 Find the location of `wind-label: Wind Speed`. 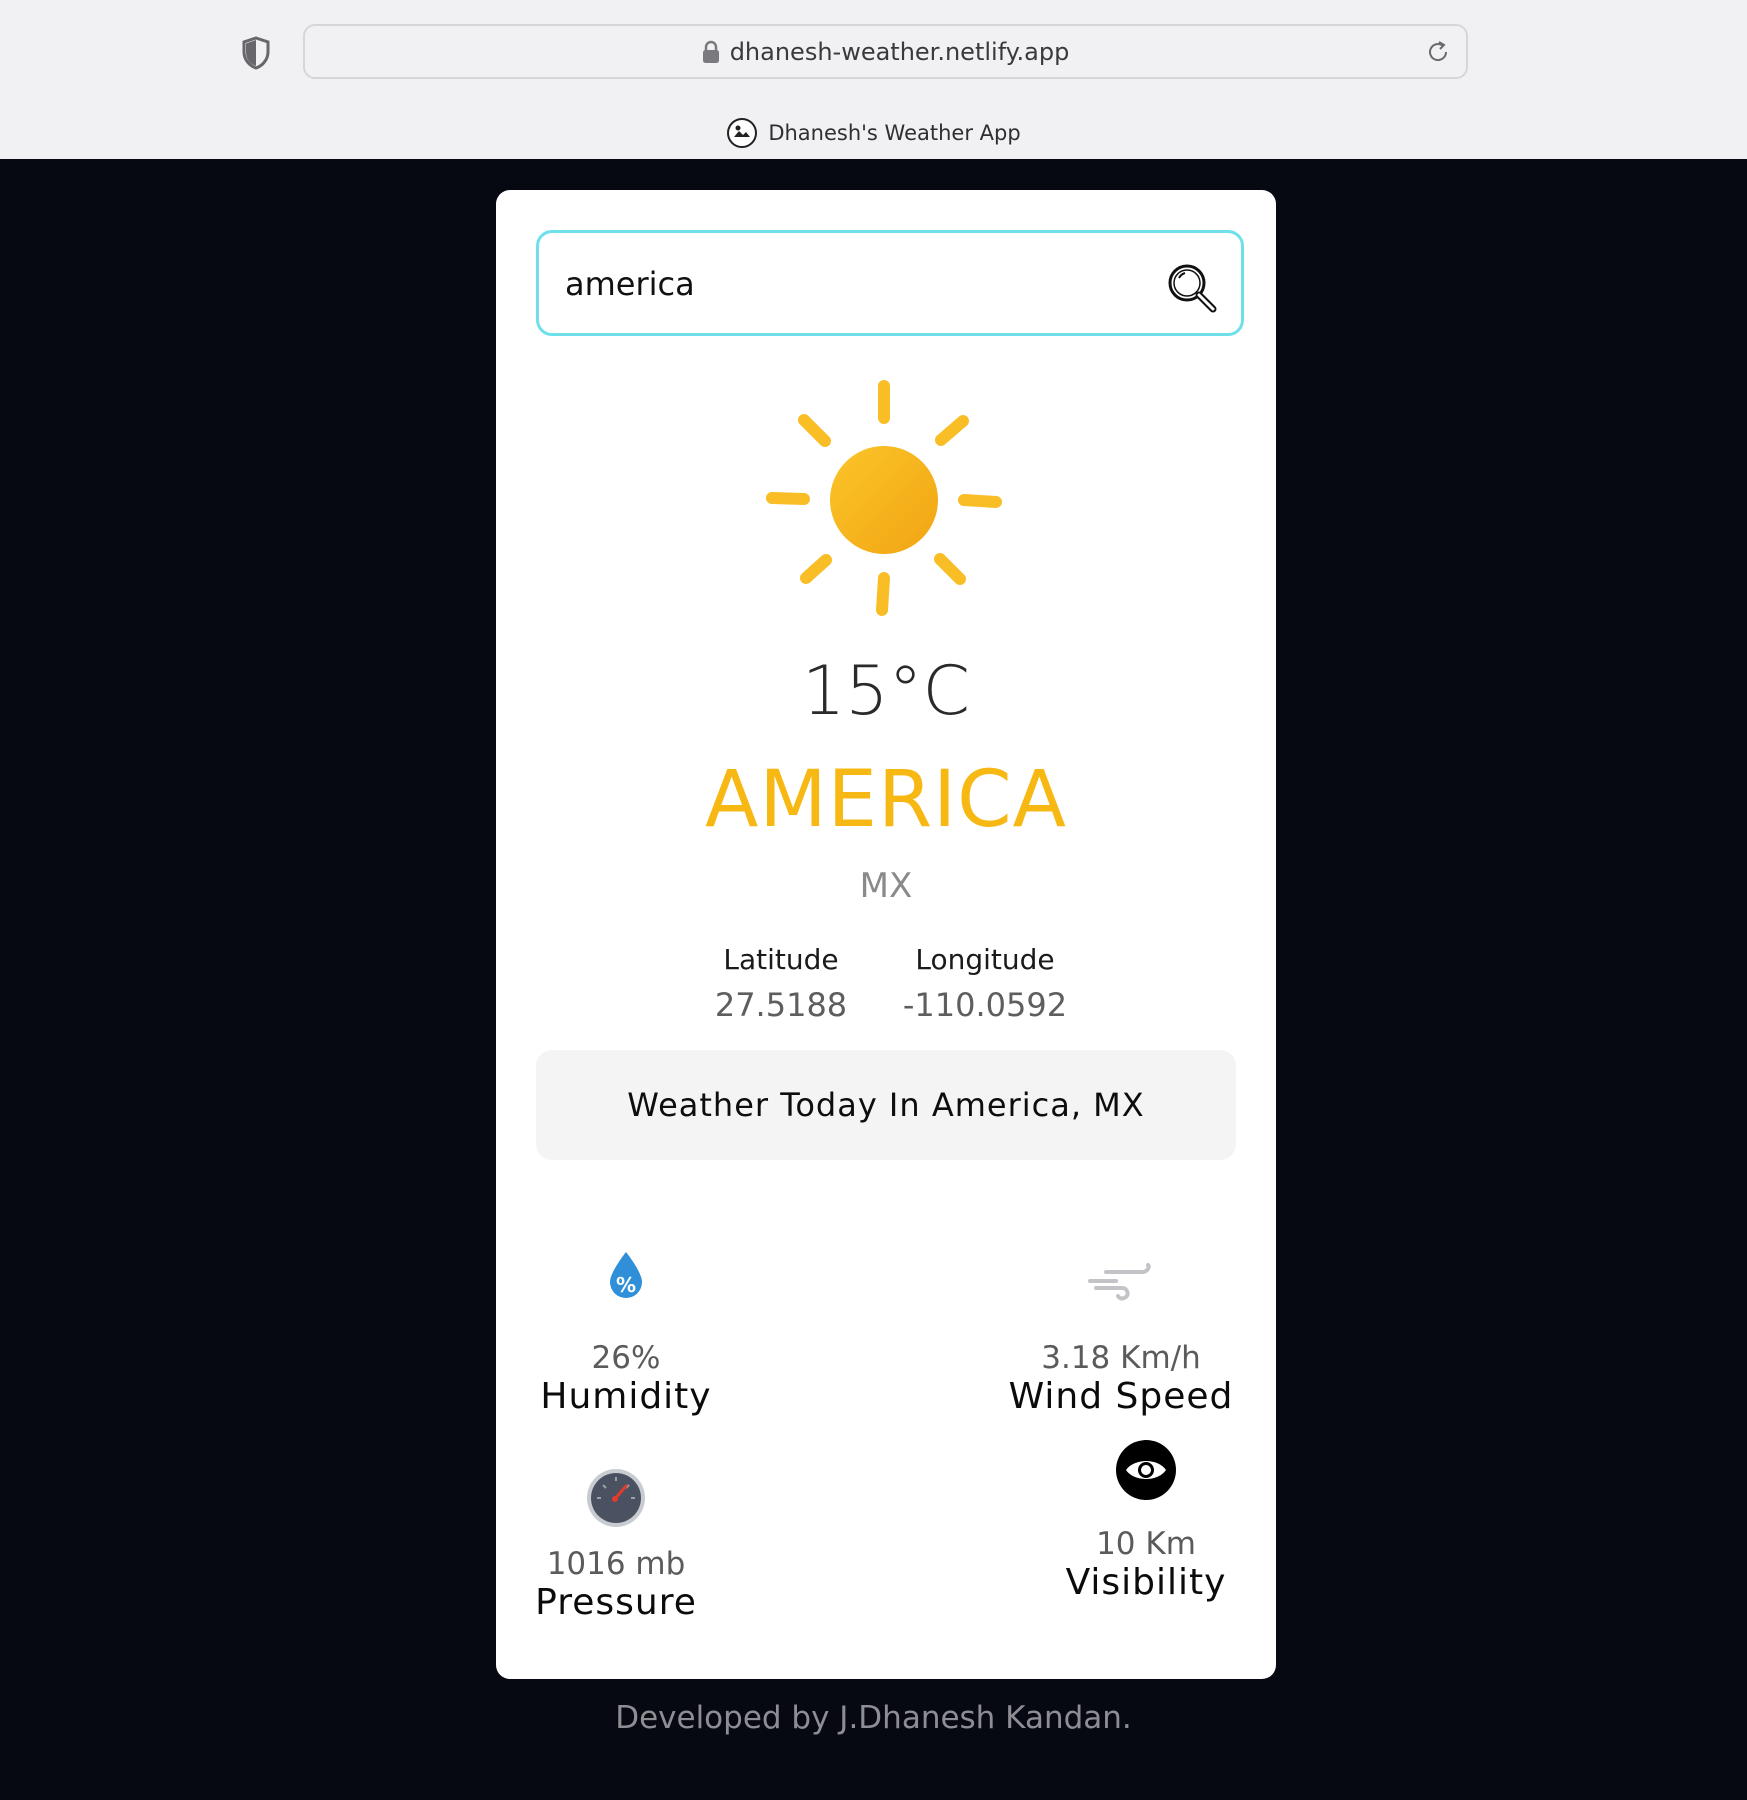

wind-label: Wind Speed is located at coordinates (1121, 1396).